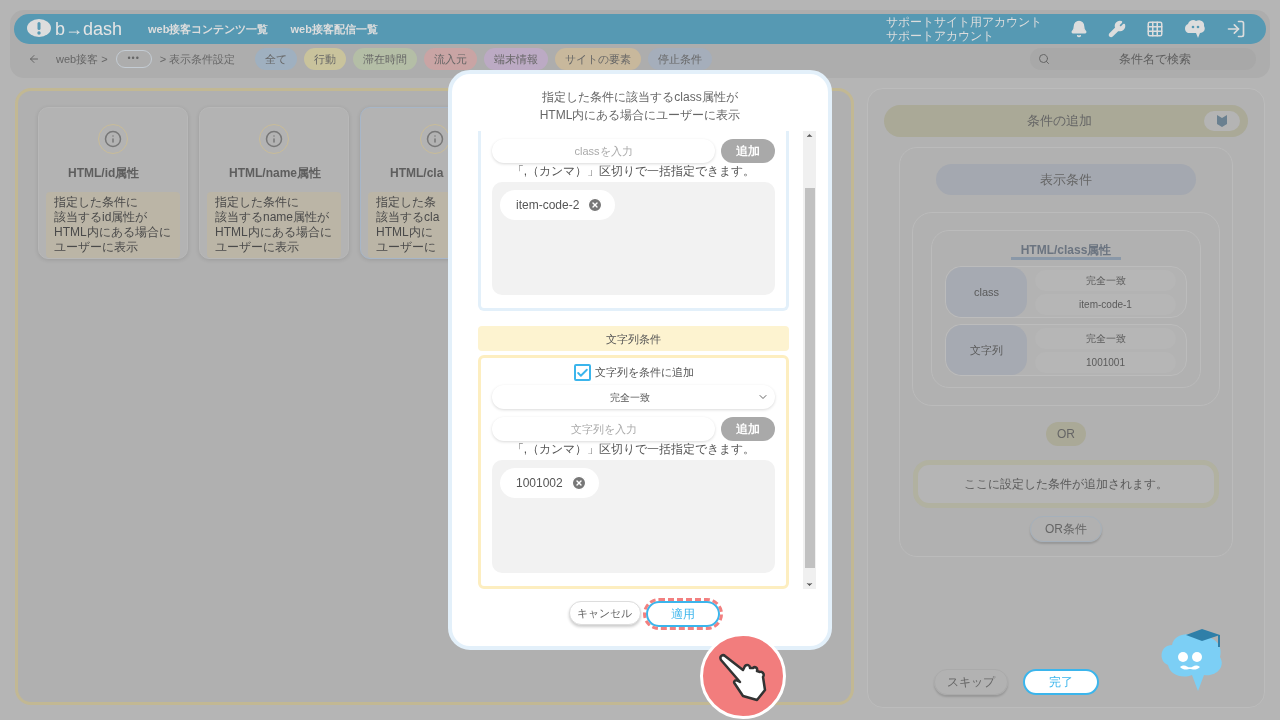  What do you see at coordinates (539, 484) in the screenshot?
I see `tag-label: 1001002` at bounding box center [539, 484].